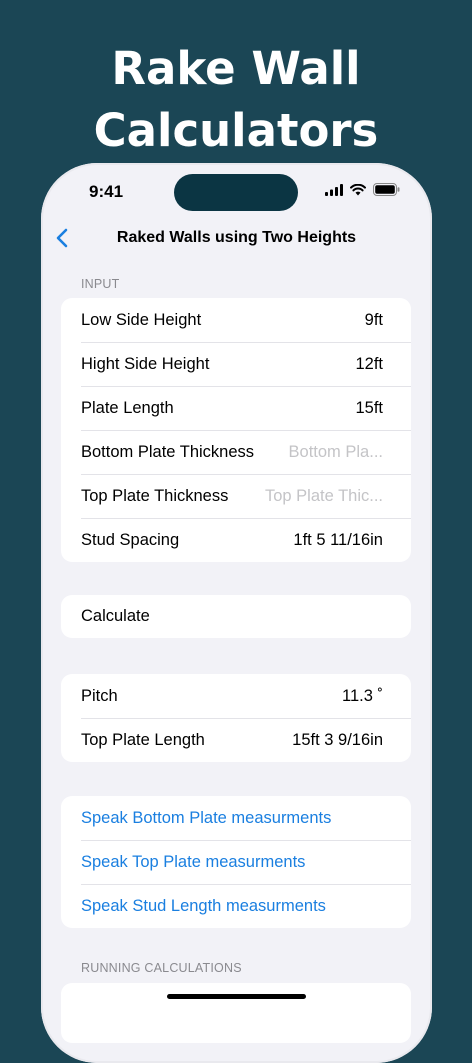  I want to click on running-calculations-card, so click(236, 1013).